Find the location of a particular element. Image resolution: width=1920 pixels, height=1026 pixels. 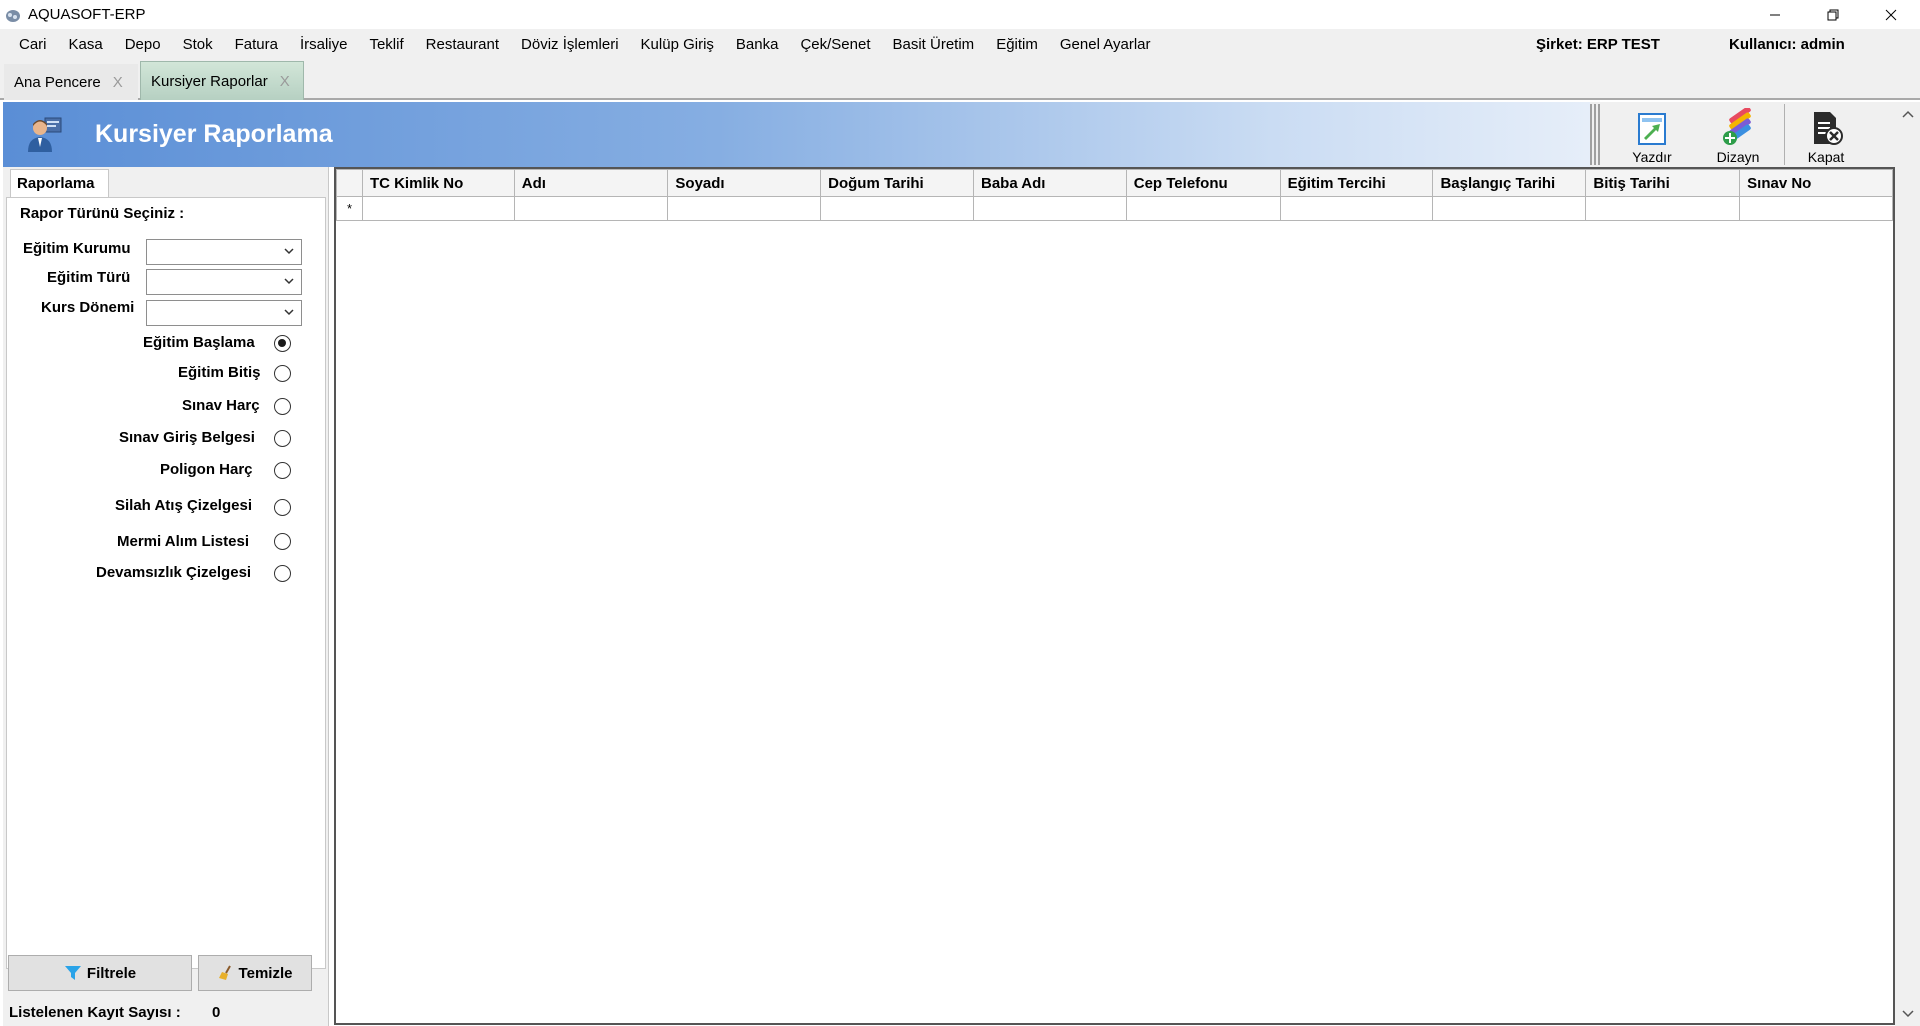

close-window-button is located at coordinates (1891, 14).